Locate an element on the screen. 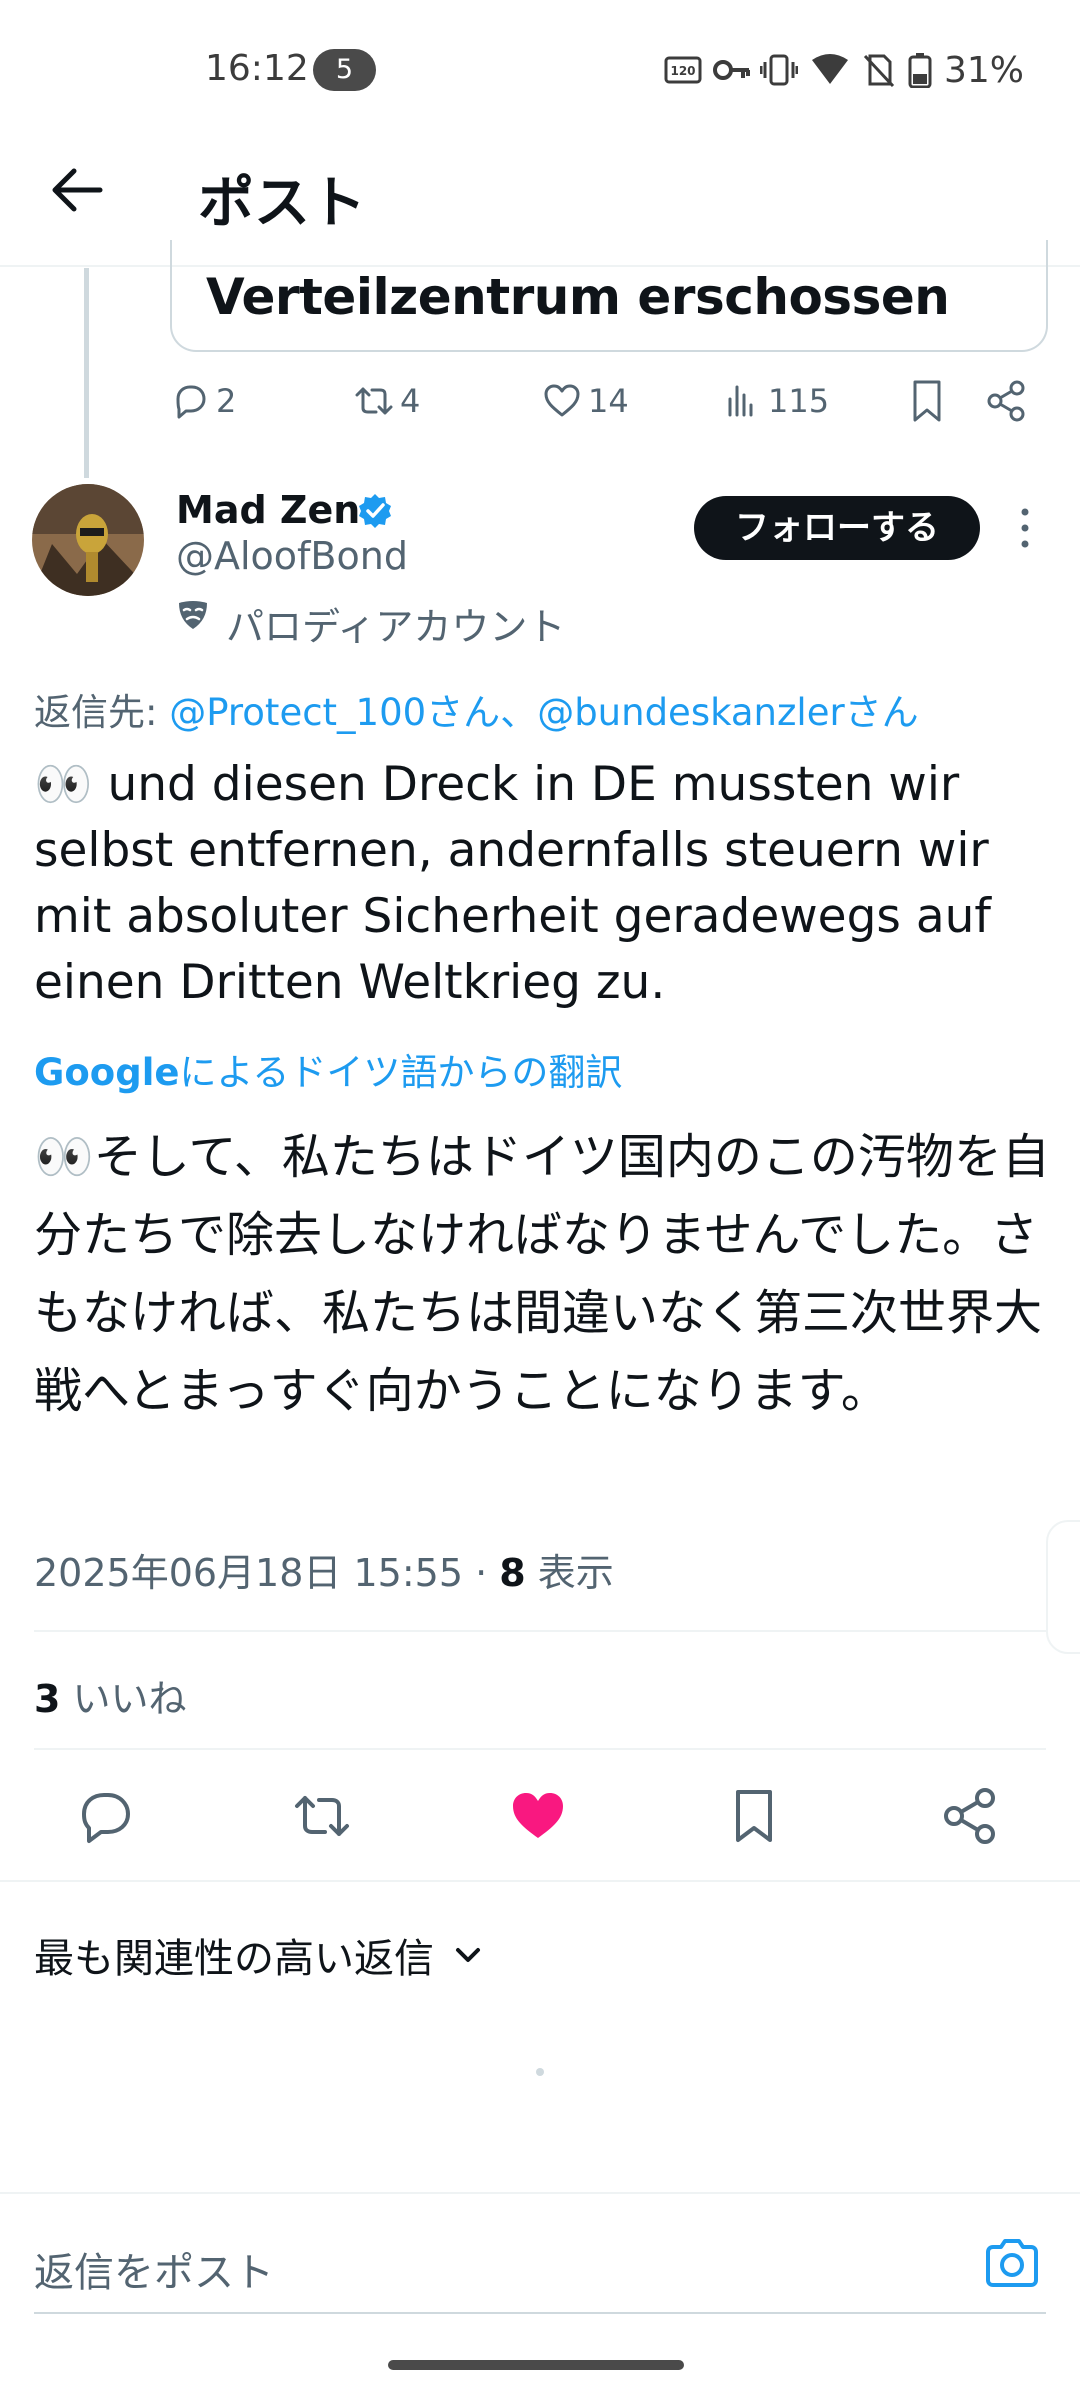 This screenshot has width=1080, height=2400. translation-label: によるドイツ語からの翻訳 is located at coordinates (401, 1072).